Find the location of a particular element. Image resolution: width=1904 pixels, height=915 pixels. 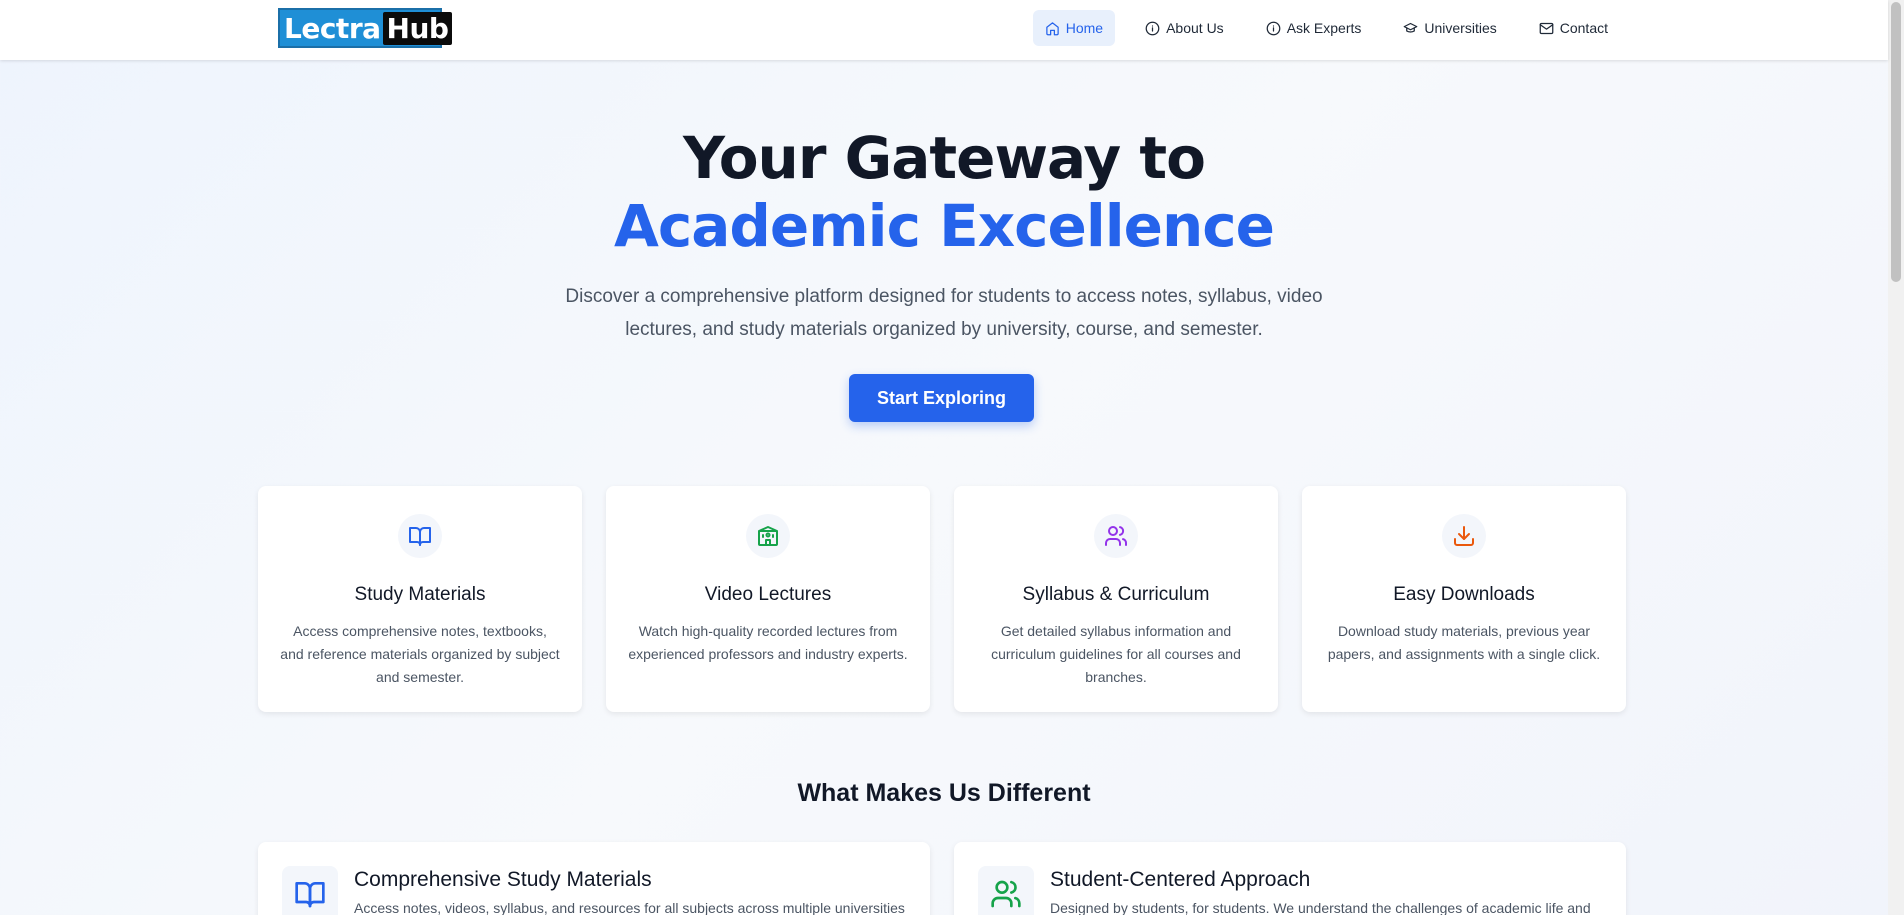

nav-ask-experts: Ask Experts is located at coordinates (1314, 28).